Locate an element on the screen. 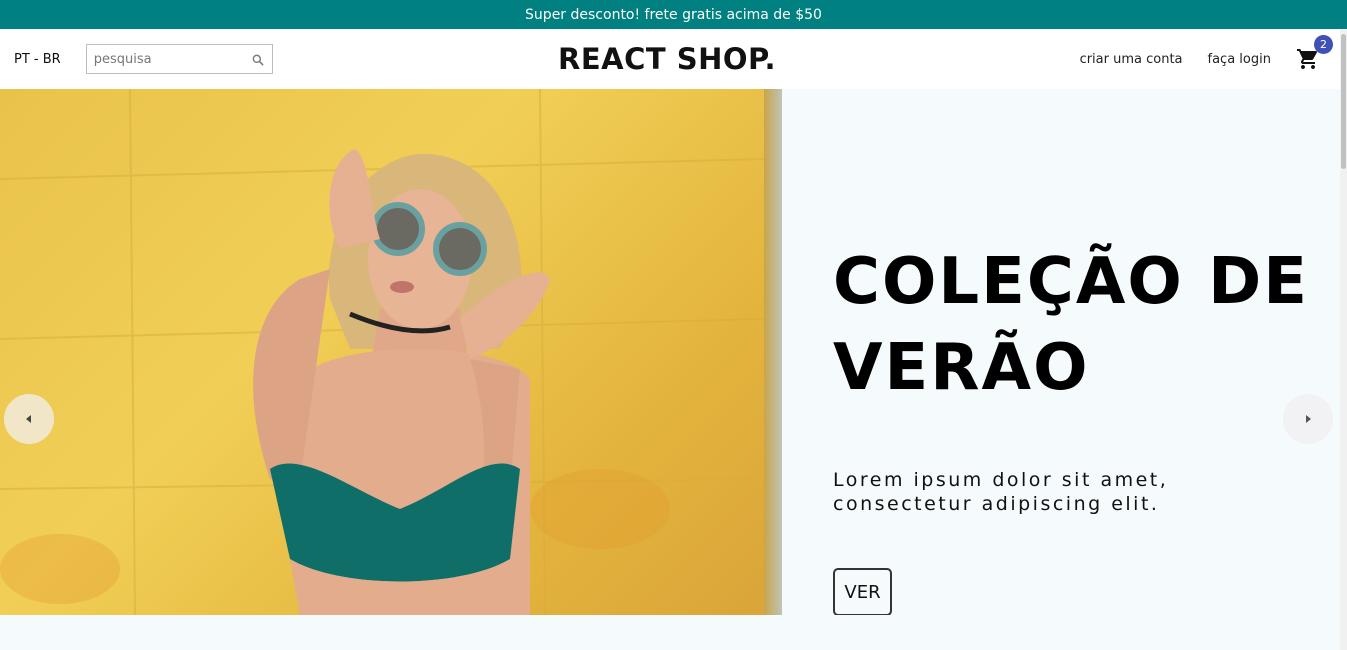 The height and width of the screenshot is (650, 1347). cart-count-badge: 2 is located at coordinates (1323, 44).